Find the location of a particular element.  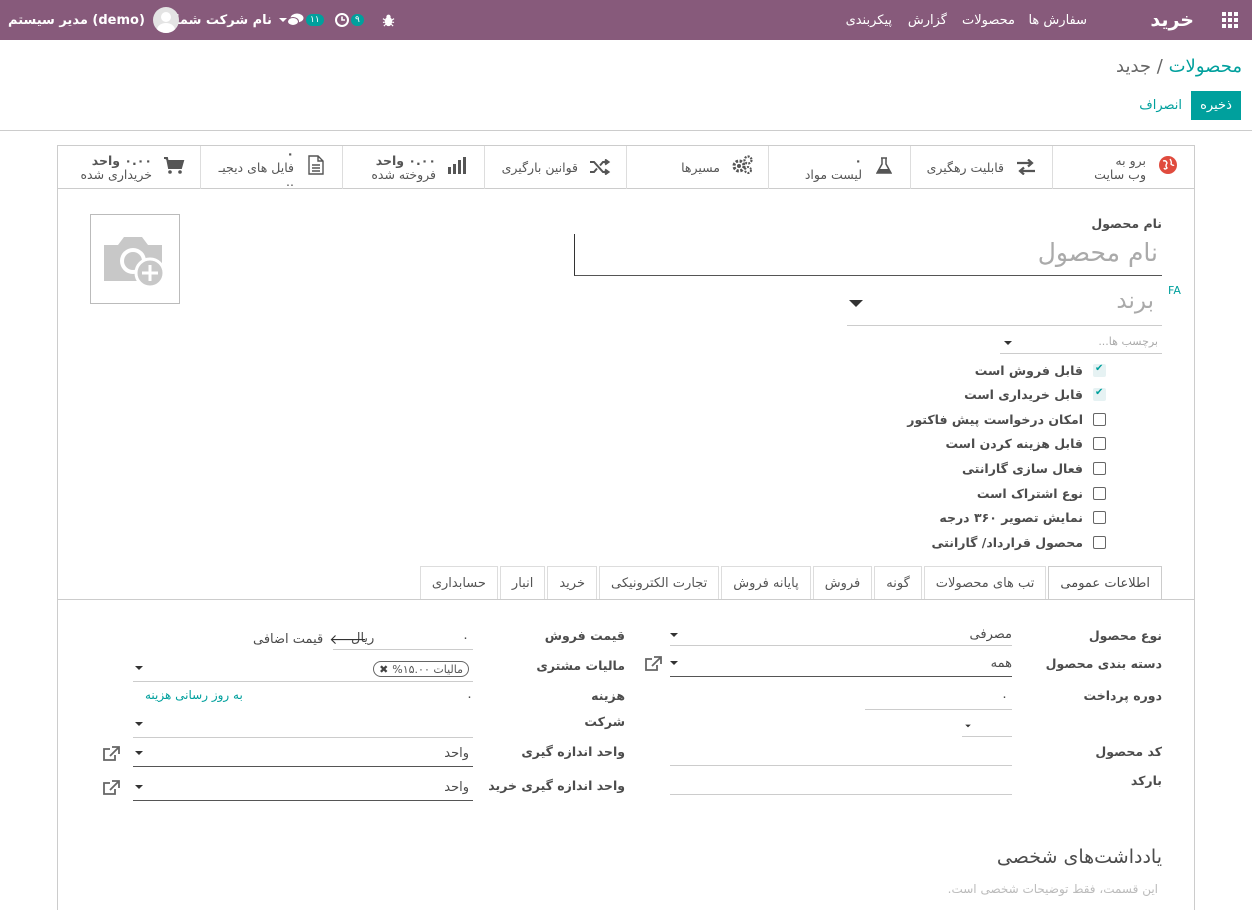

routes-button: مسیرها is located at coordinates (697, 167).